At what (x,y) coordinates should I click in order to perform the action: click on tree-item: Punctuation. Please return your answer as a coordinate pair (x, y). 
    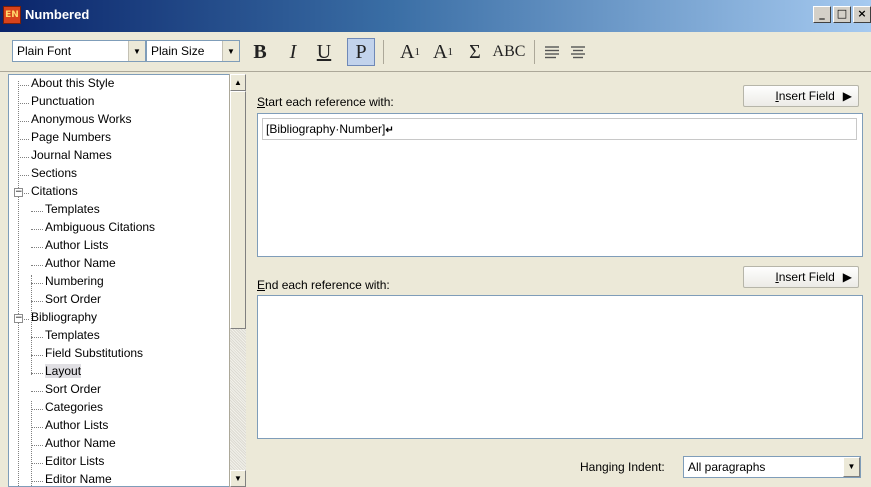
    Looking at the image, I should click on (62, 103).